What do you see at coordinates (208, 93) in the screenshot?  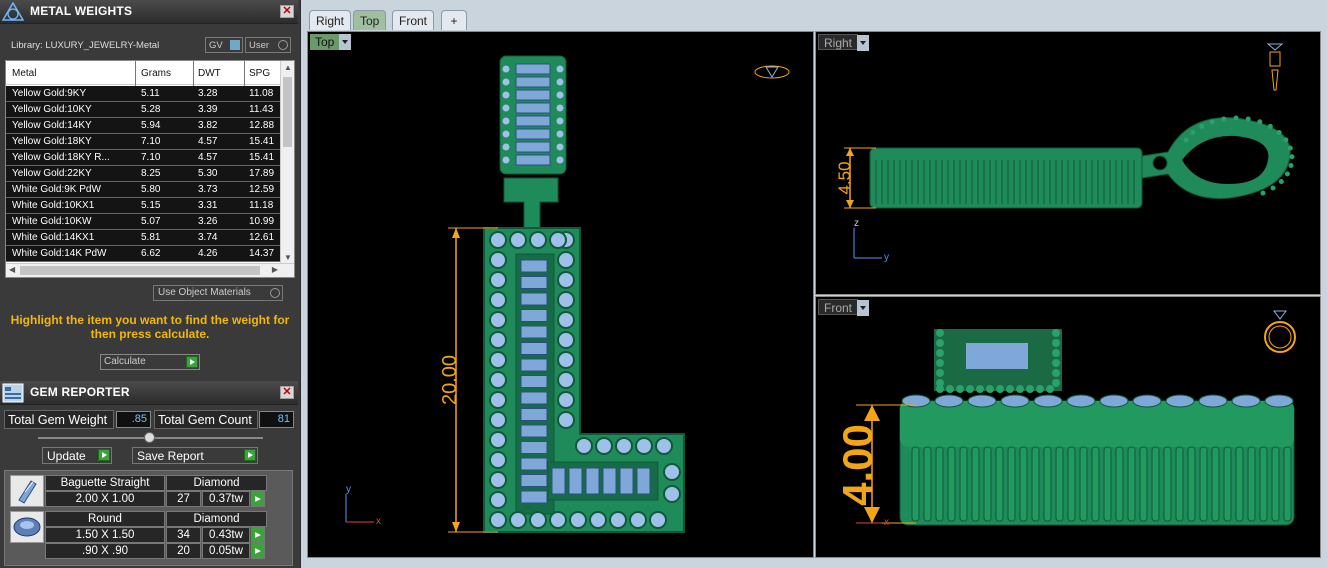 I see `table-cell: 3.28` at bounding box center [208, 93].